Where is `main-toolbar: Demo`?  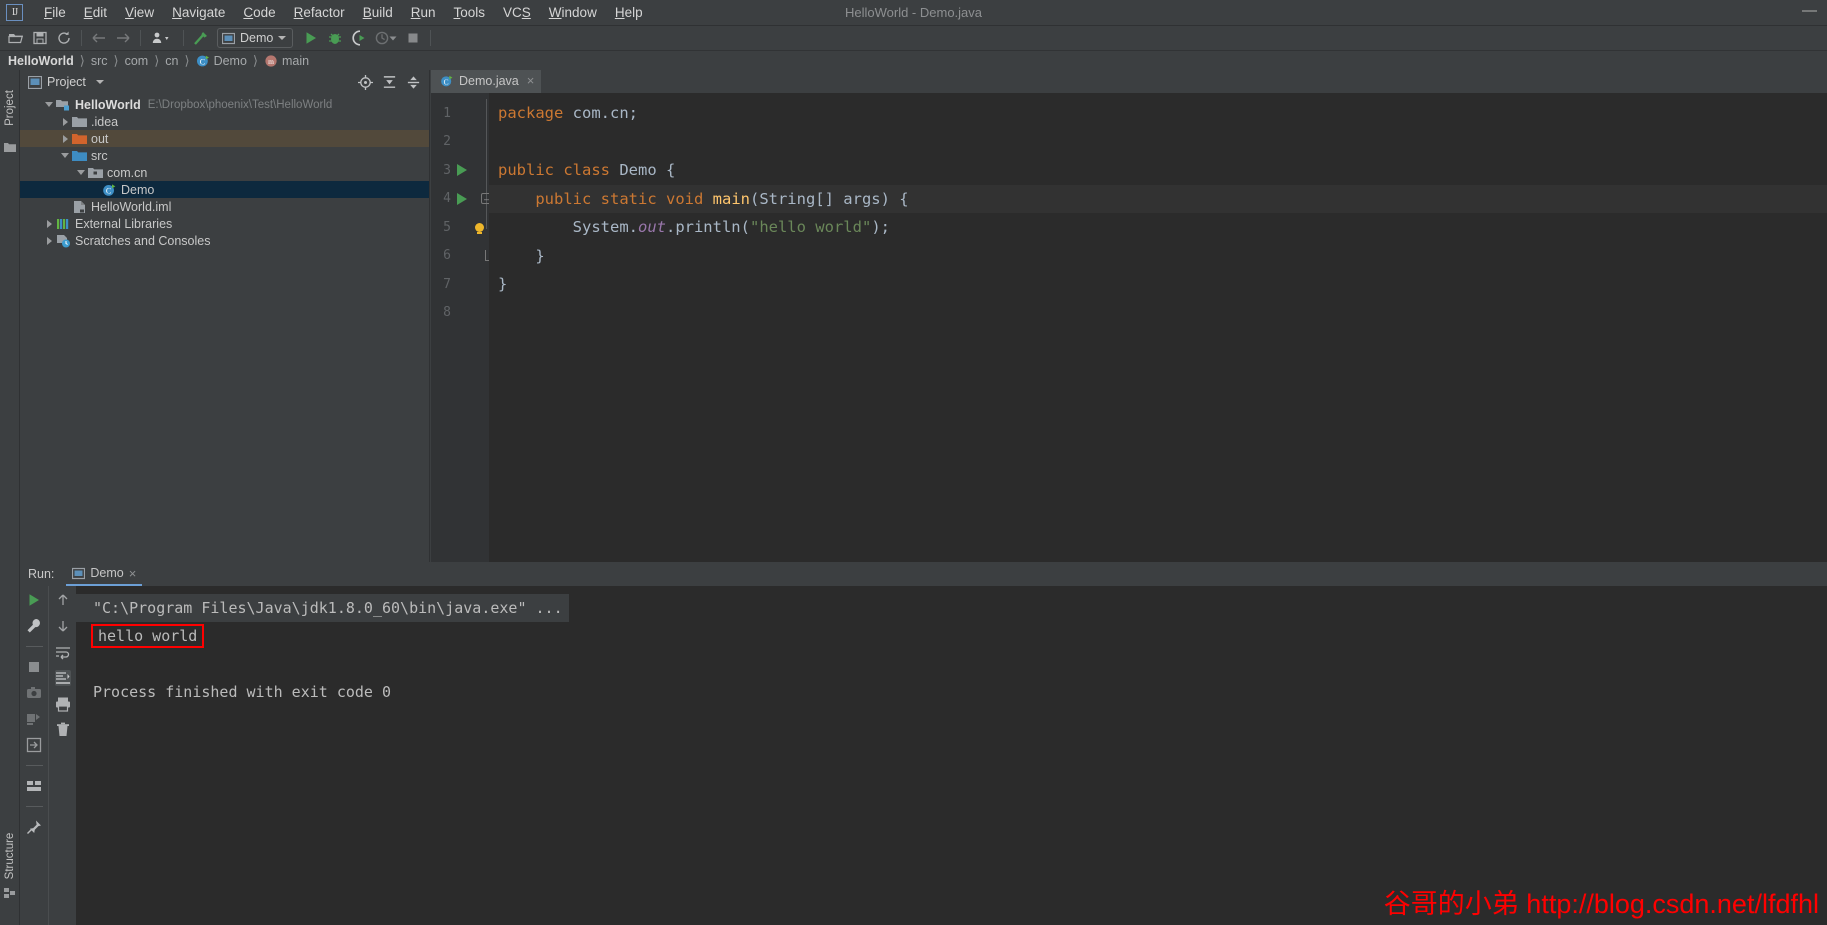 main-toolbar: Demo is located at coordinates (913, 38).